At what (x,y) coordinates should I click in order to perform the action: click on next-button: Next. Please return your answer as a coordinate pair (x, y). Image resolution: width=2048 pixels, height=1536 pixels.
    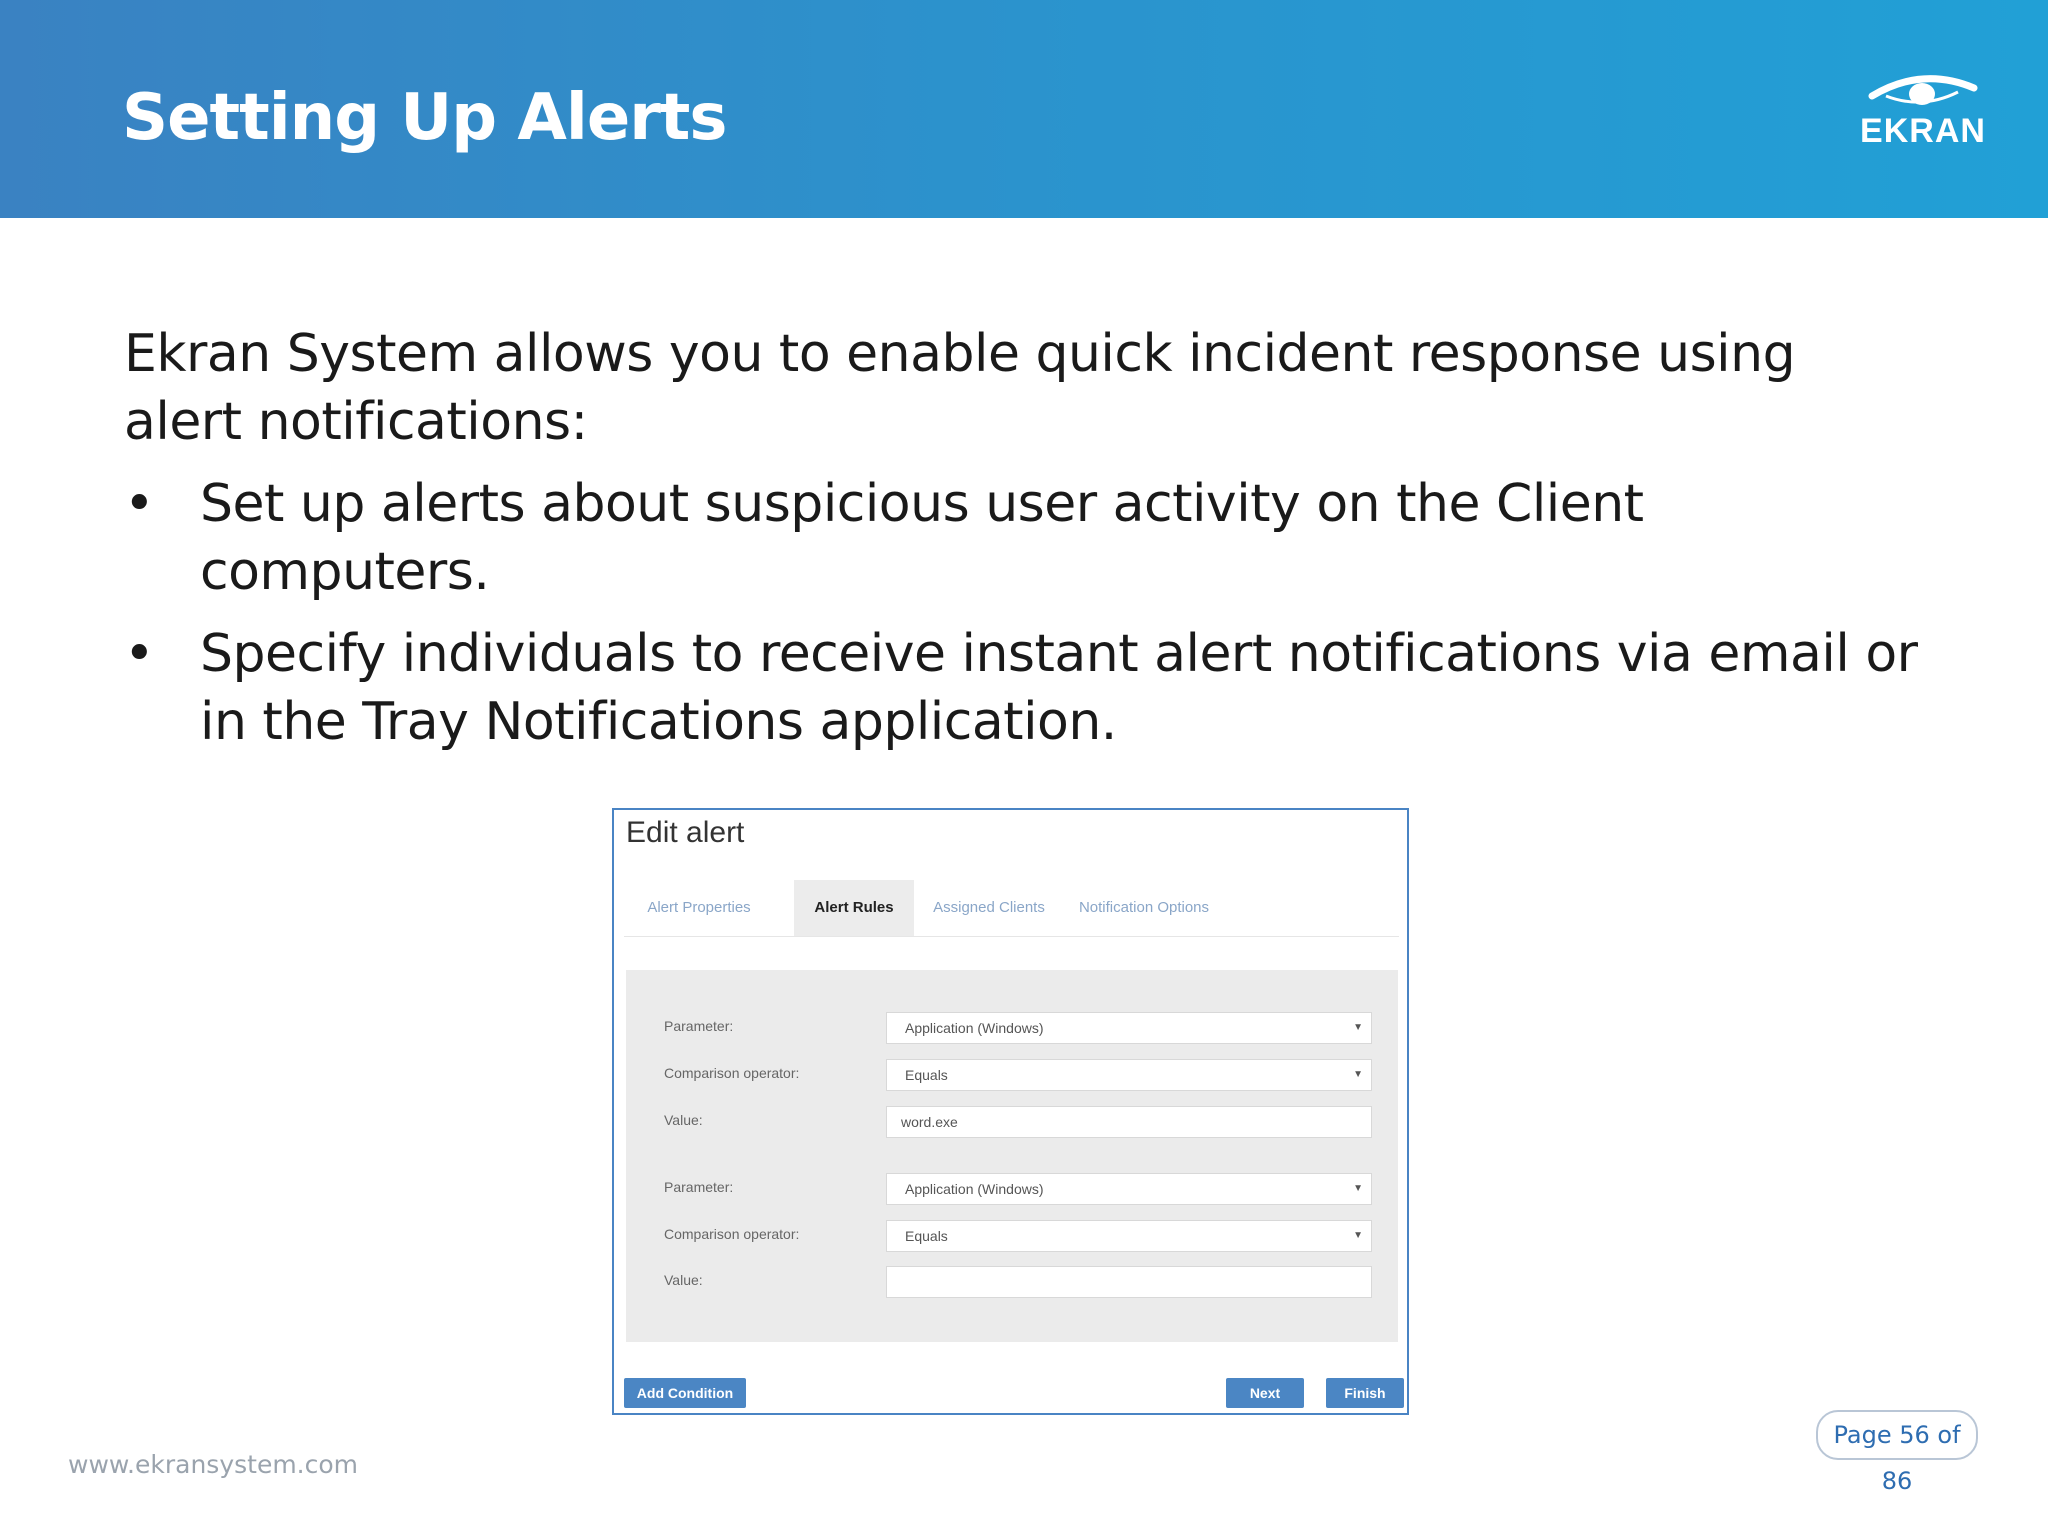
    Looking at the image, I should click on (1265, 1393).